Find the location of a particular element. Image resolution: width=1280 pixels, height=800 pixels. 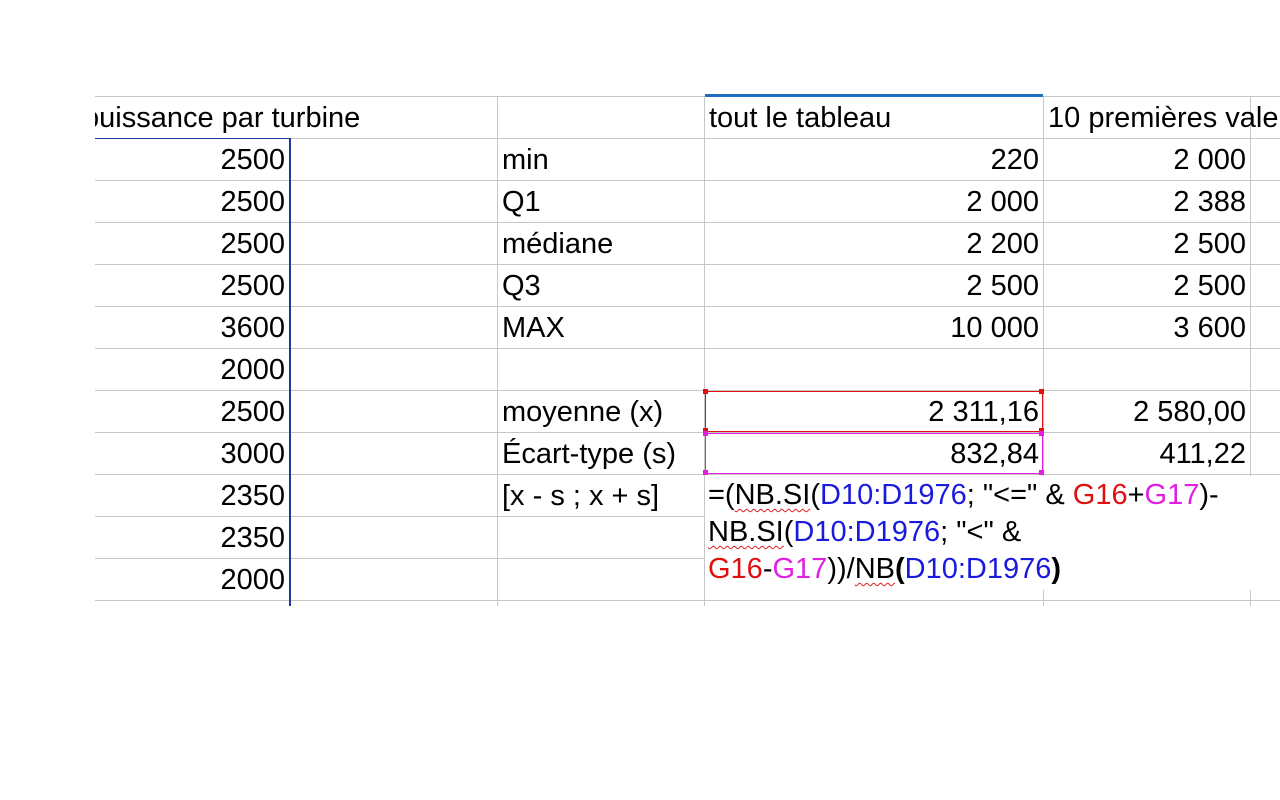

whole-table-value-cell is located at coordinates (874, 370).